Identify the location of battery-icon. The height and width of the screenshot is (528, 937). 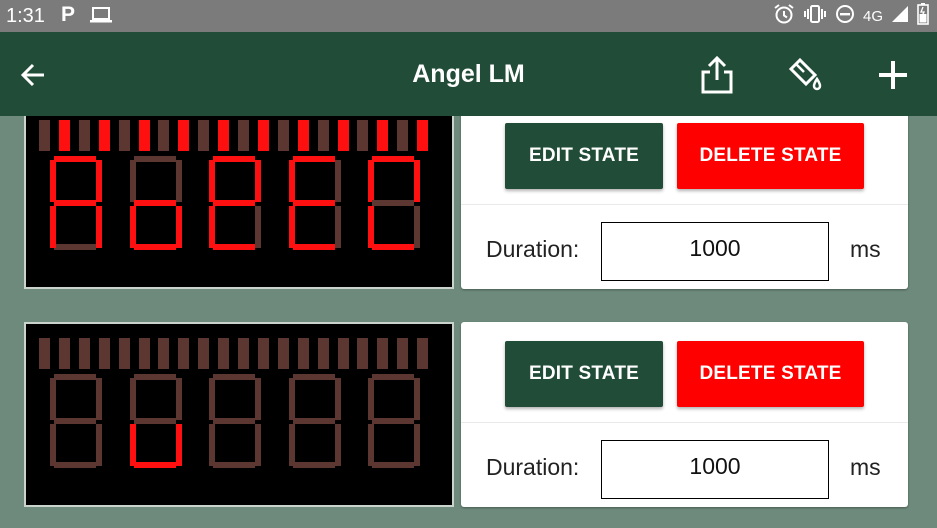
(923, 16).